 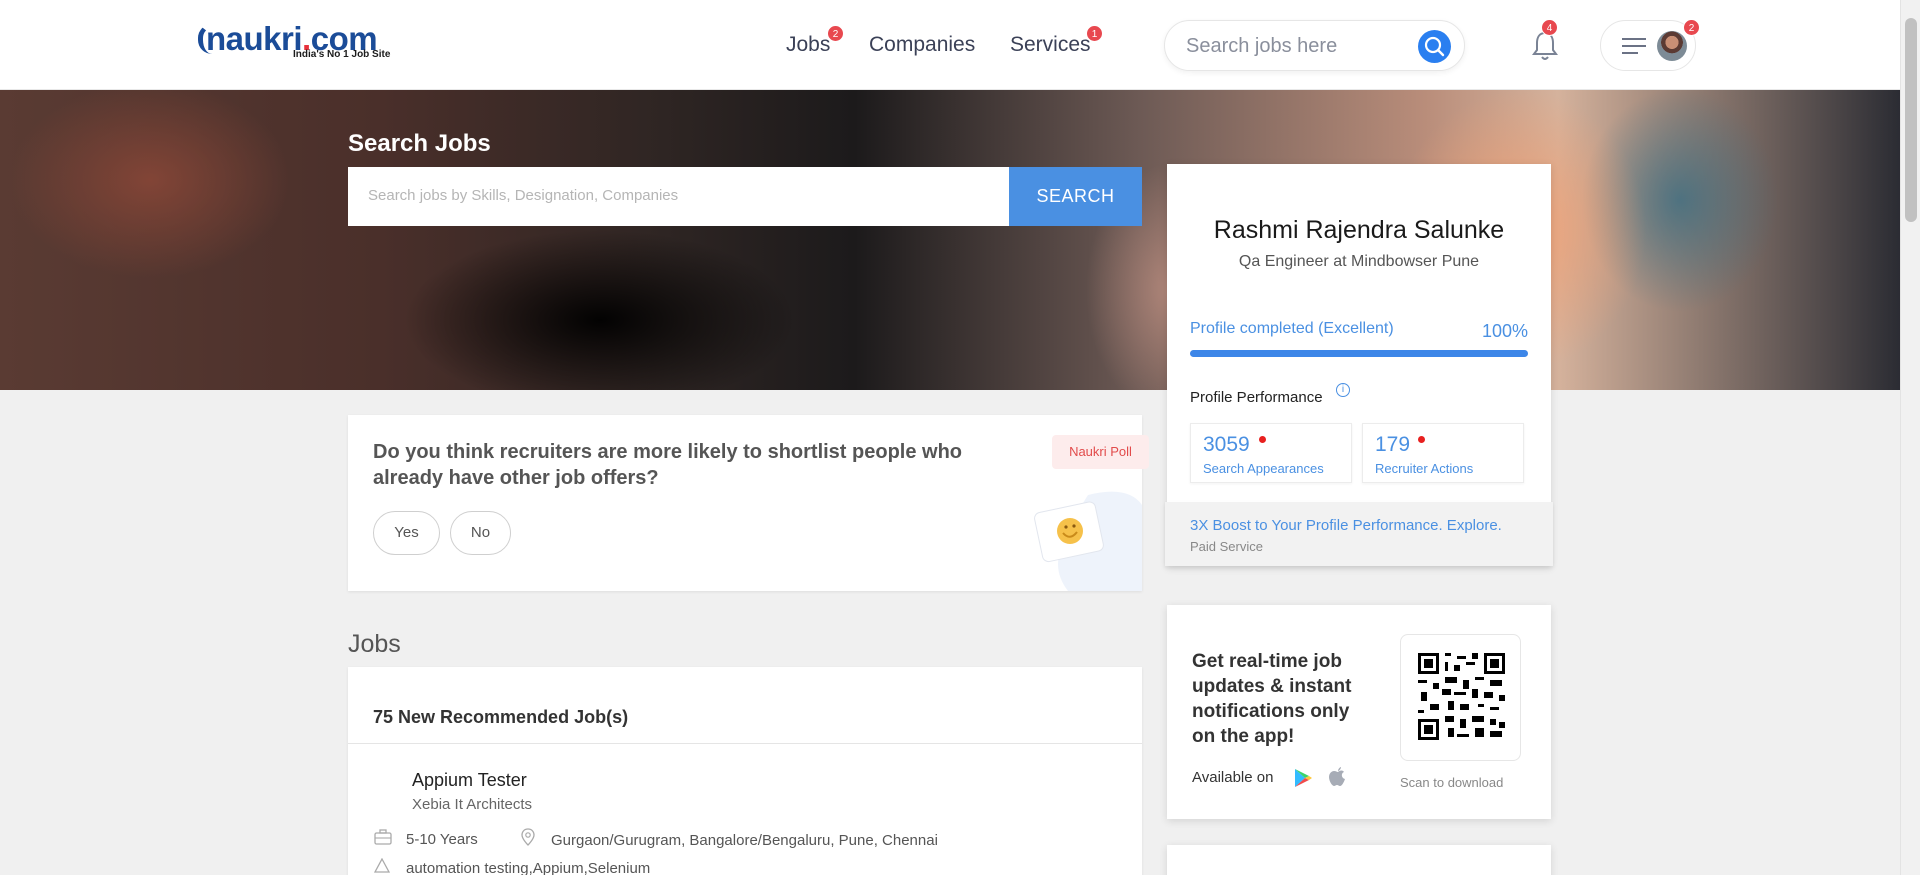 What do you see at coordinates (1100, 452) in the screenshot?
I see `poll-tag: Naukri Poll` at bounding box center [1100, 452].